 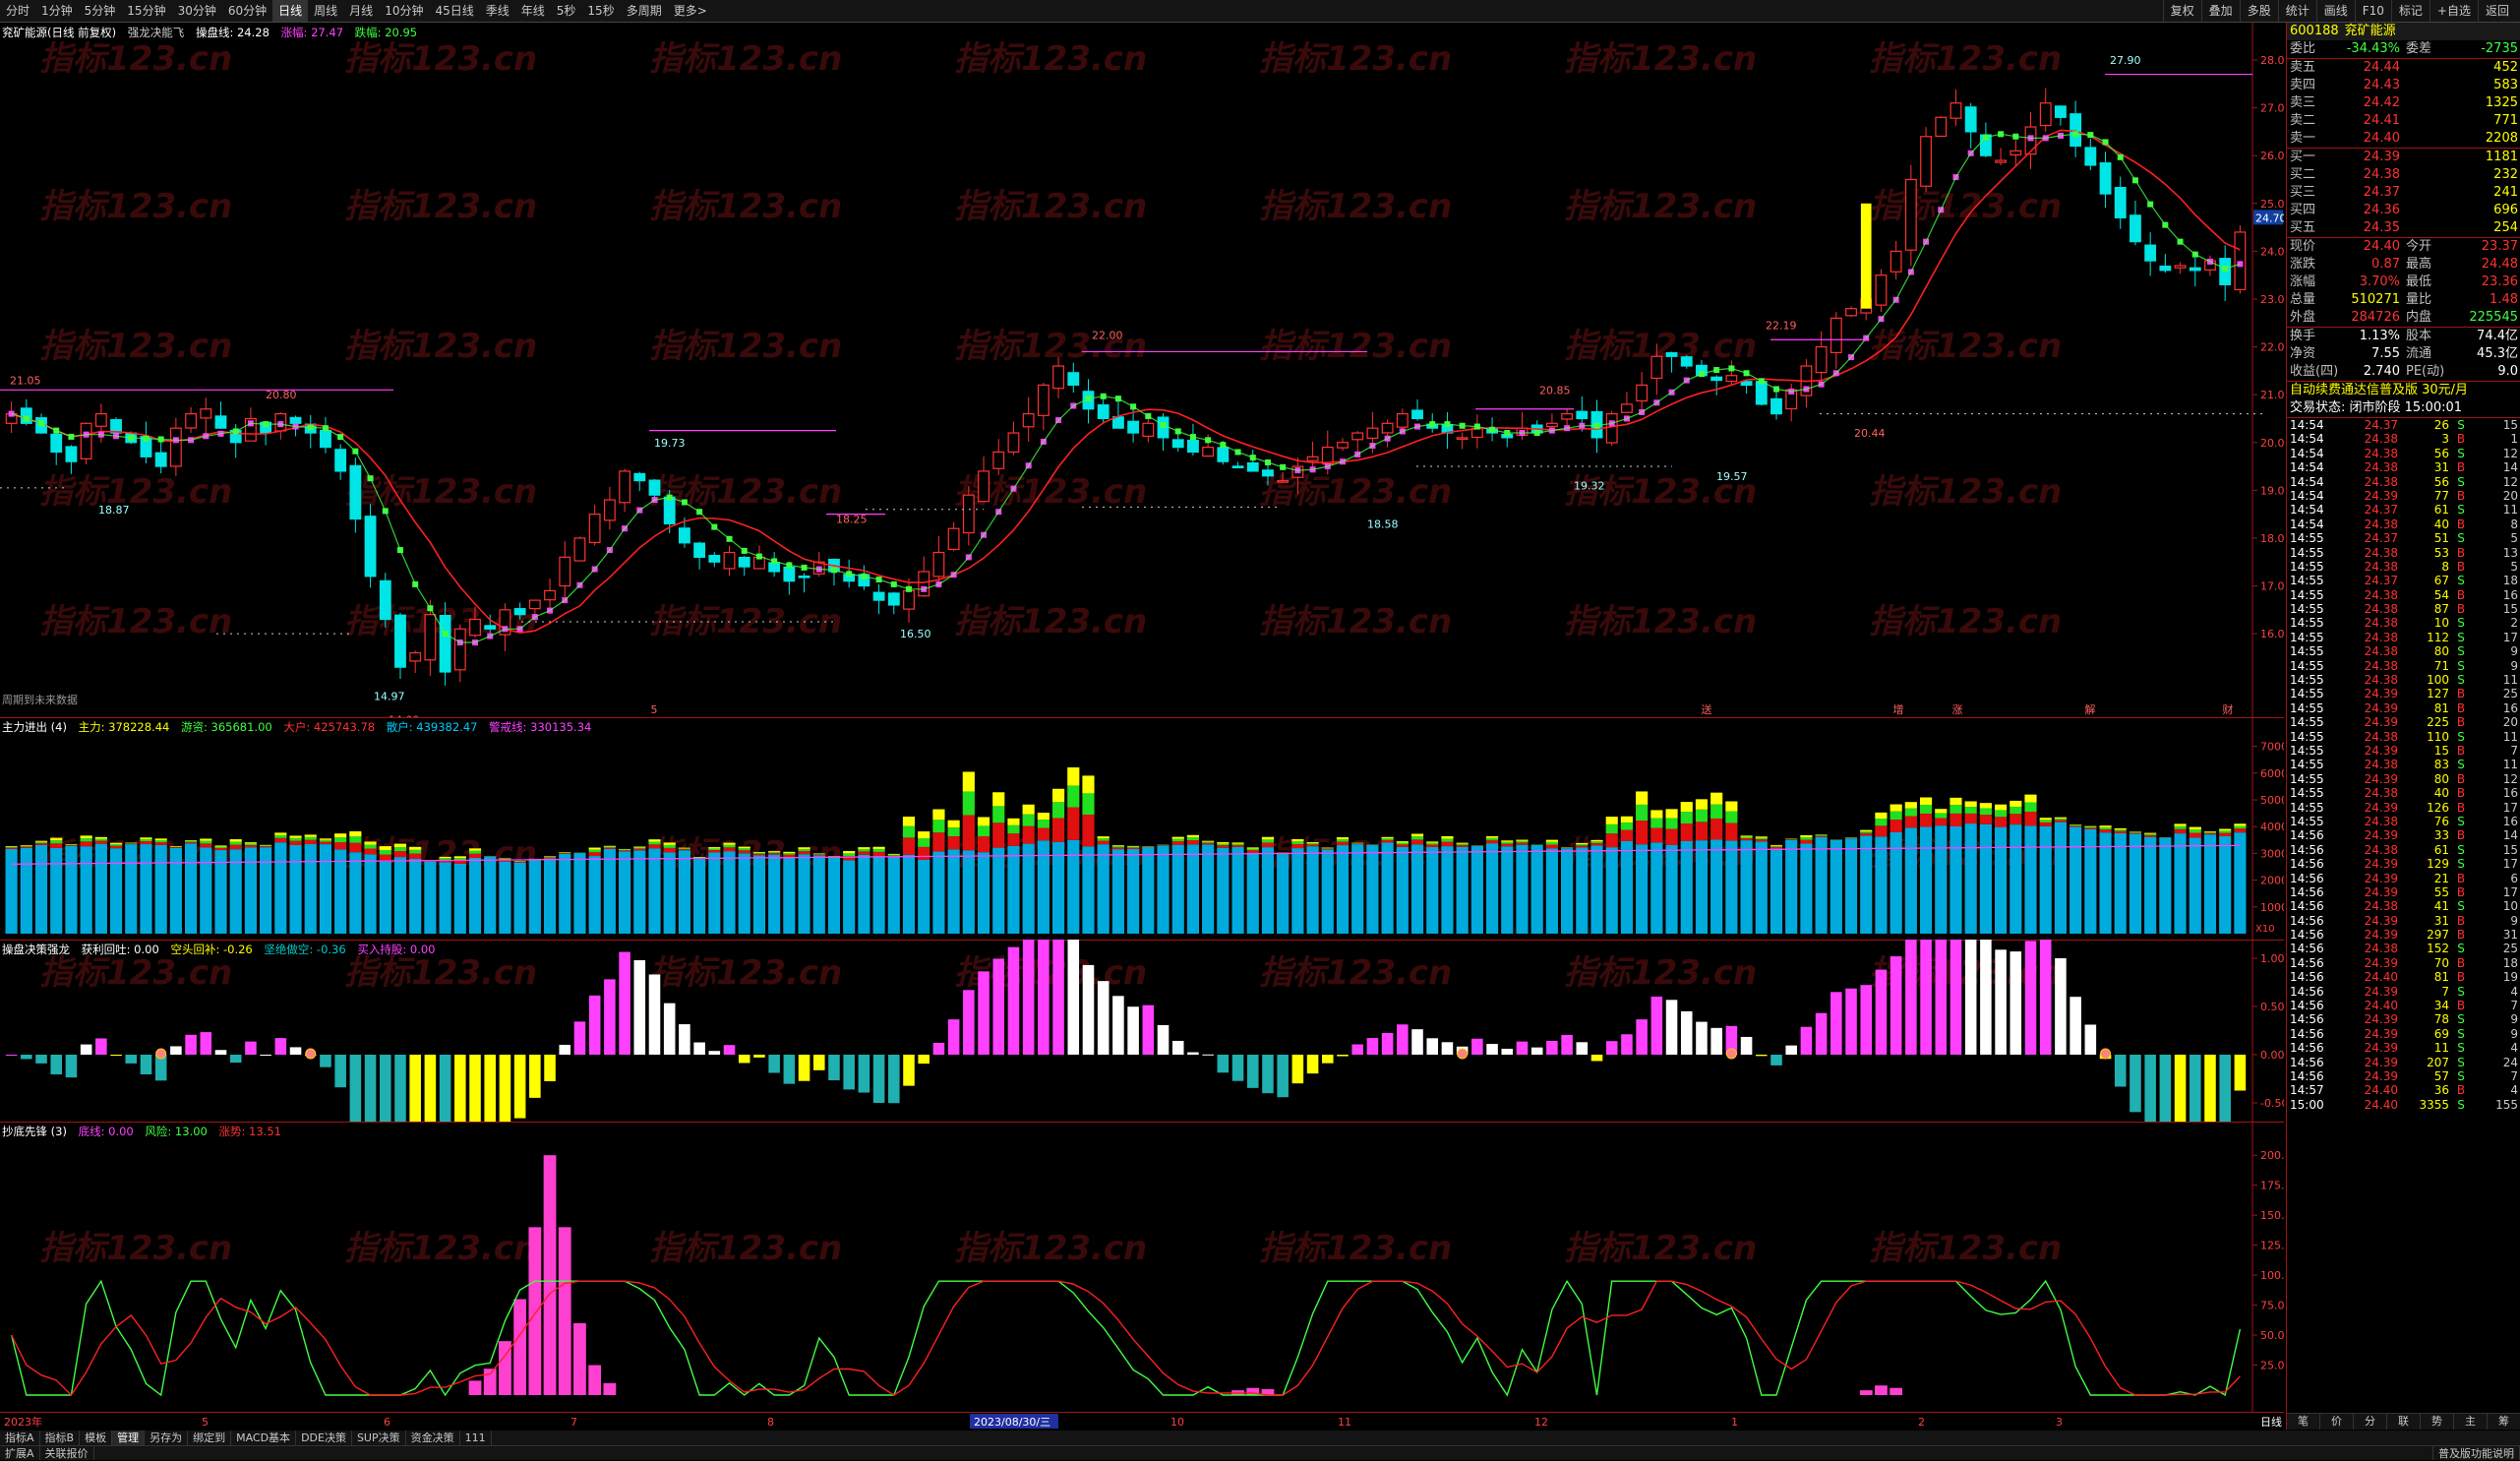 What do you see at coordinates (23, 1422) in the screenshot?
I see `date-label: 2023年` at bounding box center [23, 1422].